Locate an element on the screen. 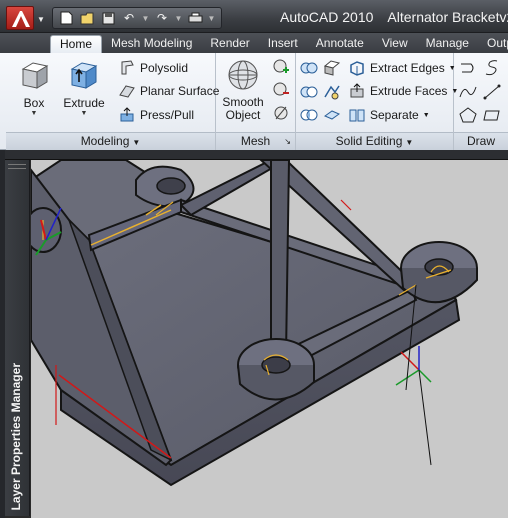 Image resolution: width=508 pixels, height=518 pixels. redo-dropdown-icon: ▼ is located at coordinates (178, 18).